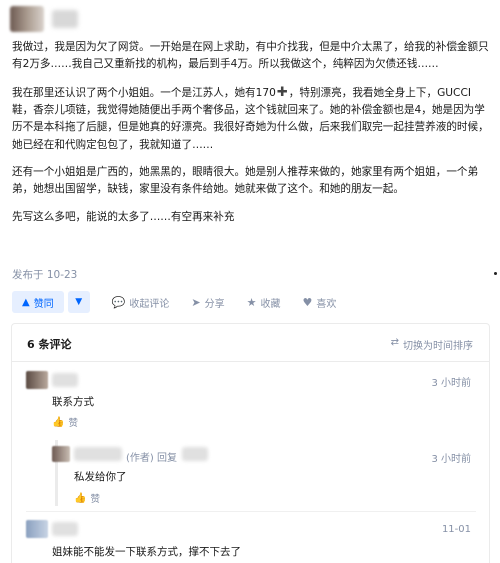  What do you see at coordinates (146, 552) in the screenshot?
I see `comment-text: 姐妹能不能发一下联系方式，撑不下去了` at bounding box center [146, 552].